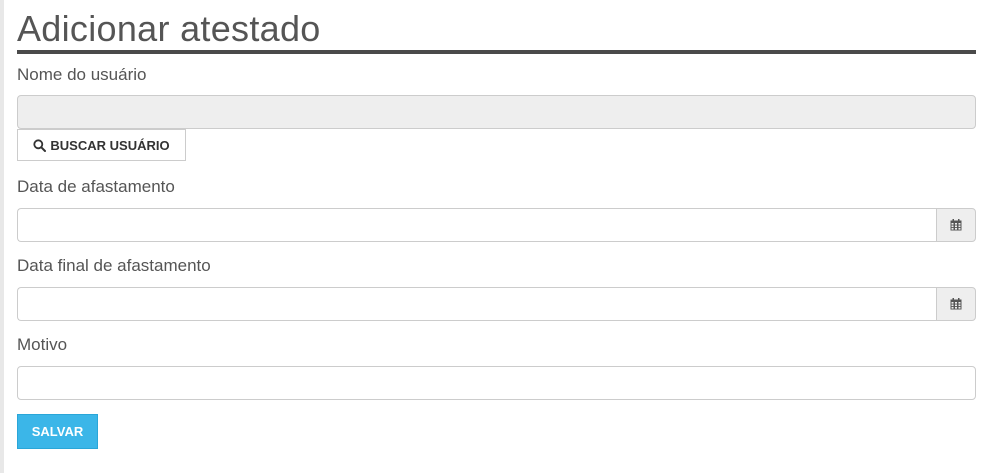 The image size is (987, 473). Describe the element at coordinates (110, 145) in the screenshot. I see `search-user-button-label: BUSCAR USUÁRIO` at that location.